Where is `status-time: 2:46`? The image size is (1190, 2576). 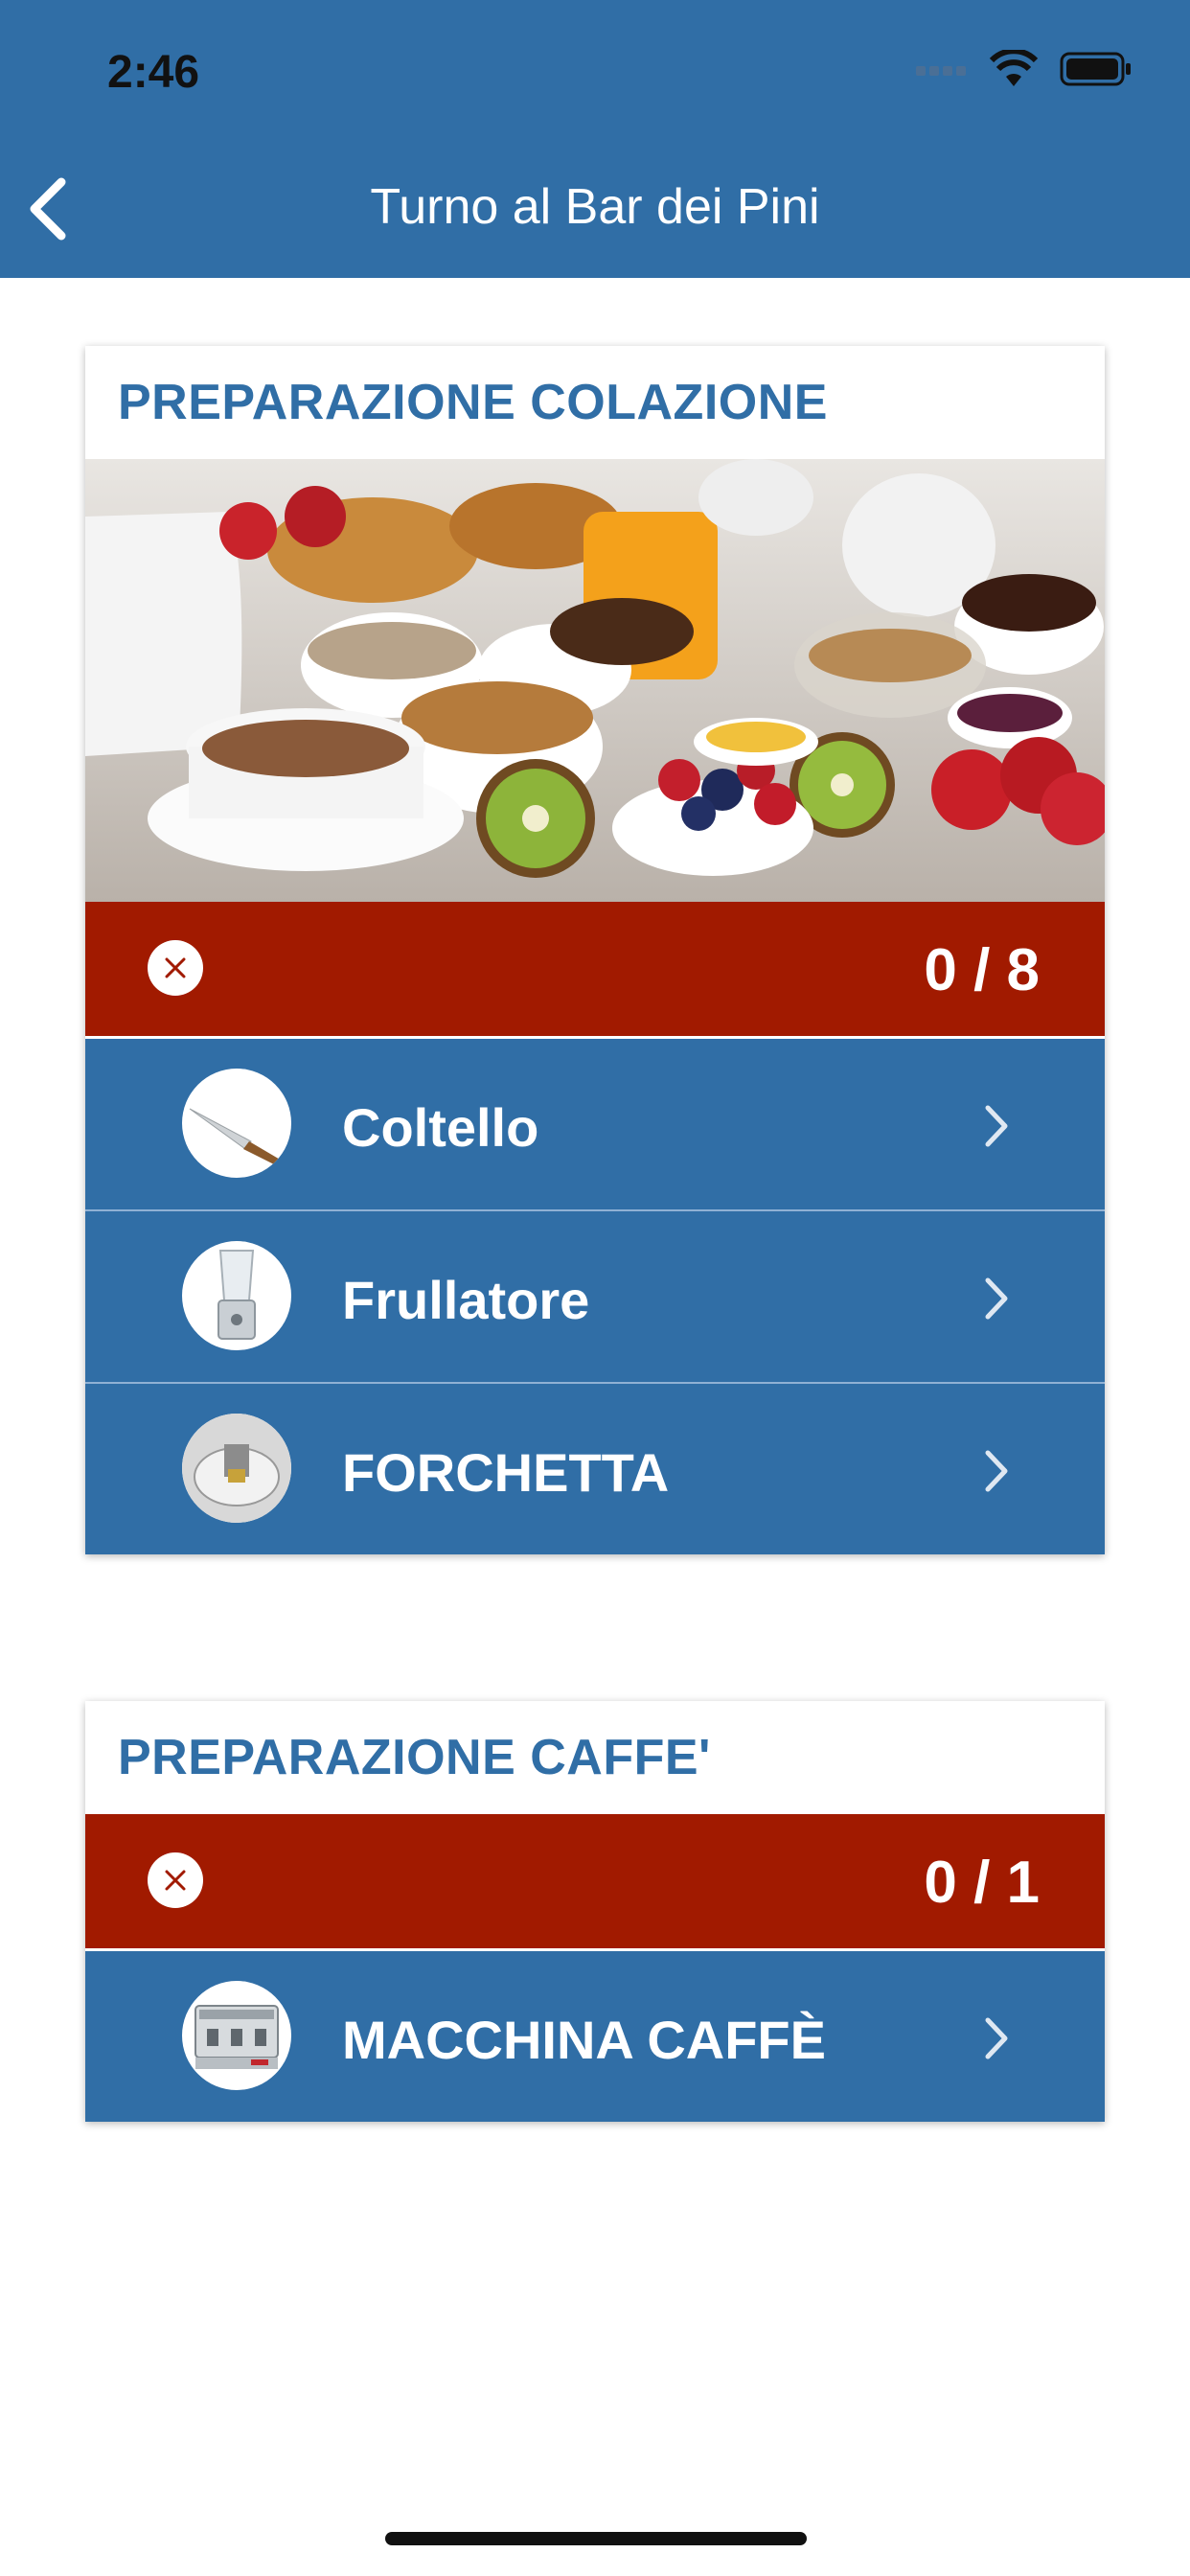 status-time: 2:46 is located at coordinates (154, 72).